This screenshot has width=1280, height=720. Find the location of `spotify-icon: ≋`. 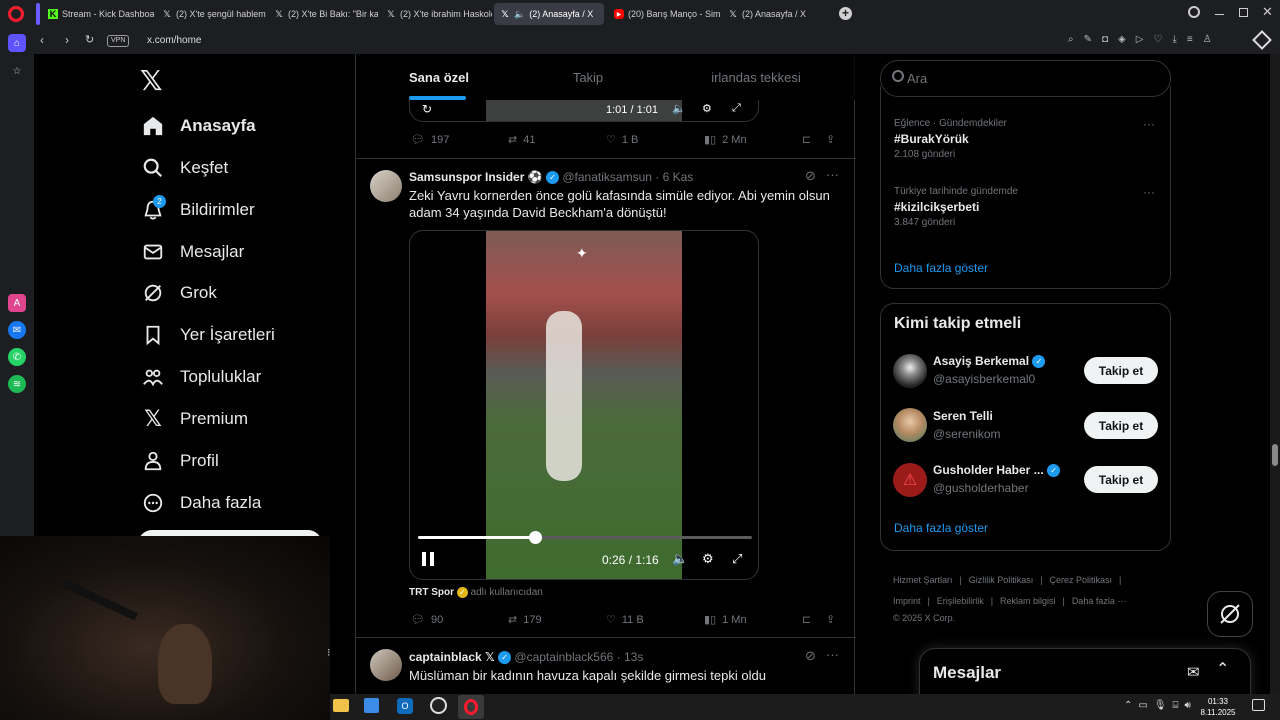

spotify-icon: ≋ is located at coordinates (17, 384).